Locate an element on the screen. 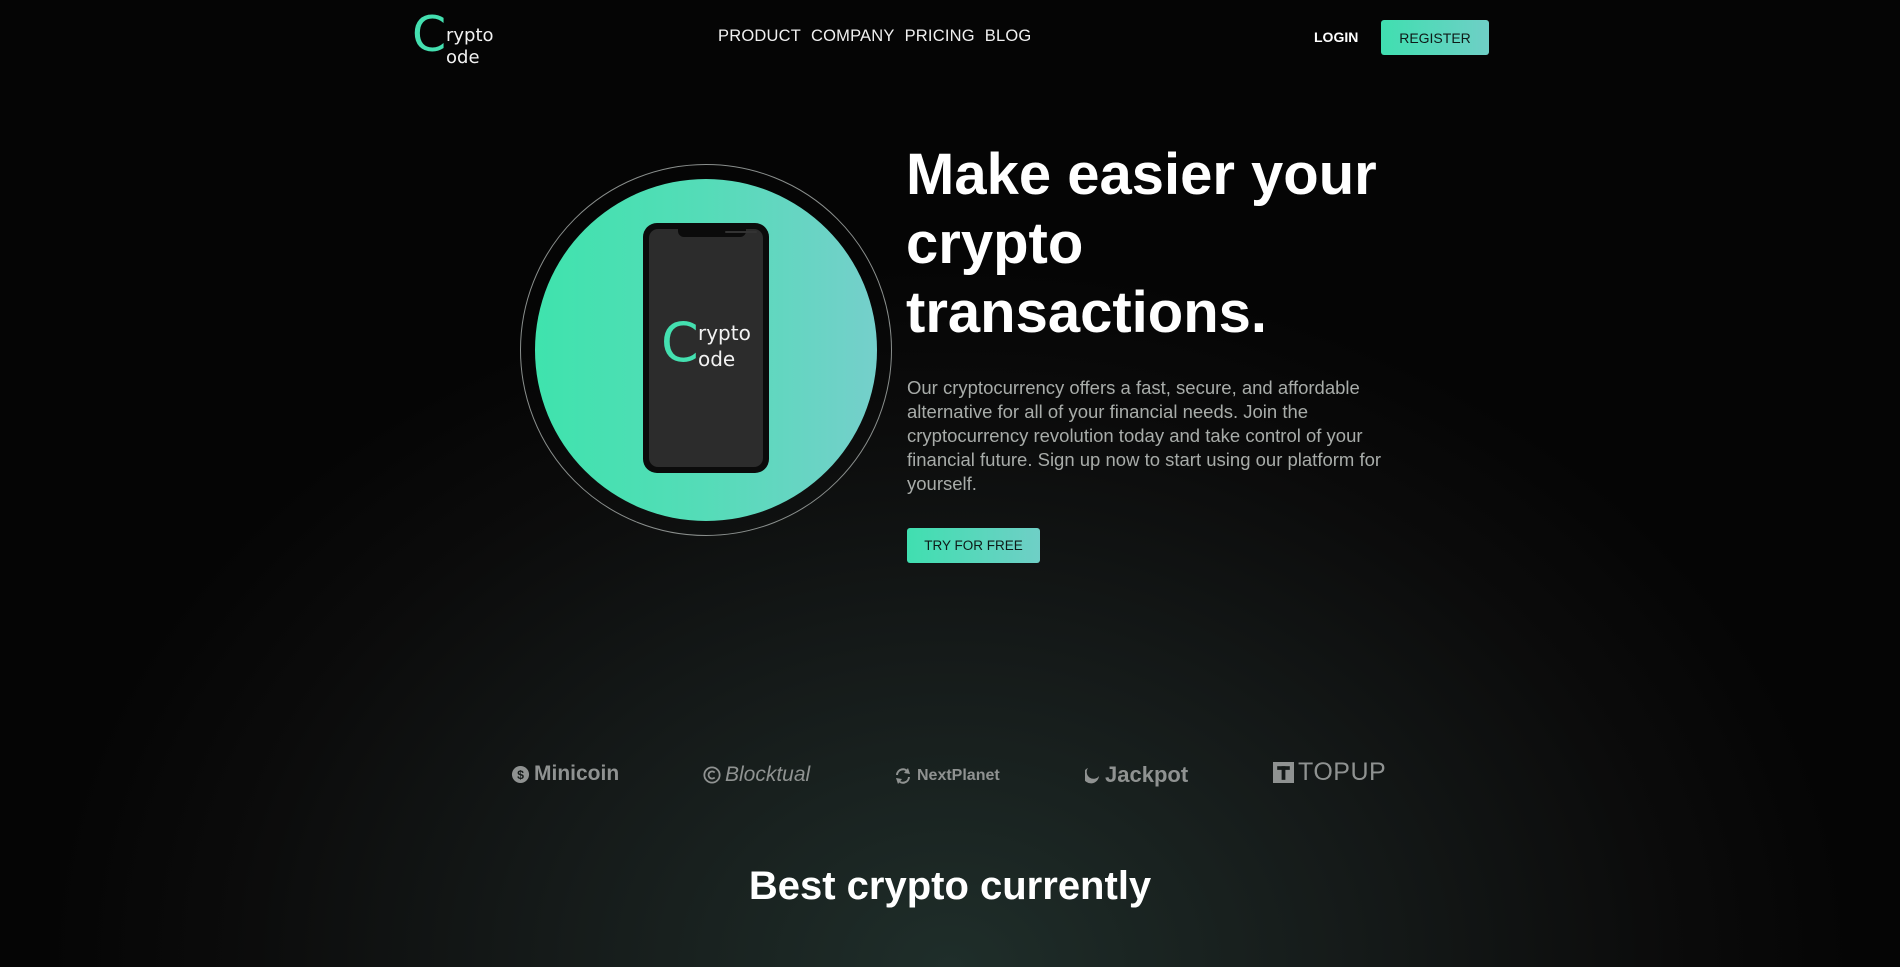 The height and width of the screenshot is (967, 1900). partner-name: Blocktual is located at coordinates (768, 774).